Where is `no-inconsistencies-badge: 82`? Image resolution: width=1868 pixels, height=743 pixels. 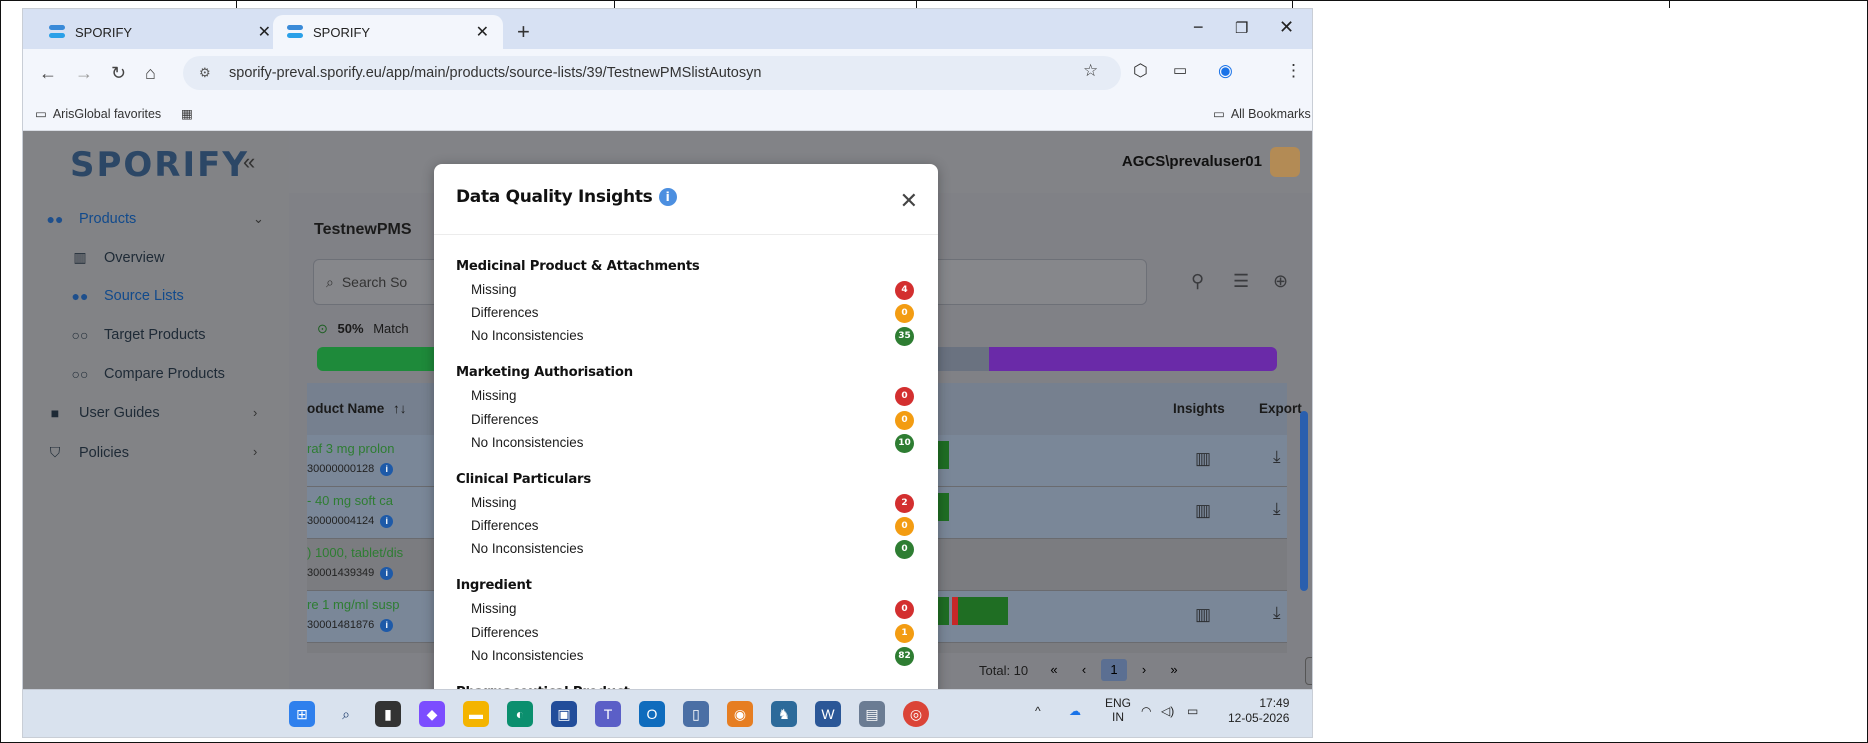
no-inconsistencies-badge: 82 is located at coordinates (904, 656).